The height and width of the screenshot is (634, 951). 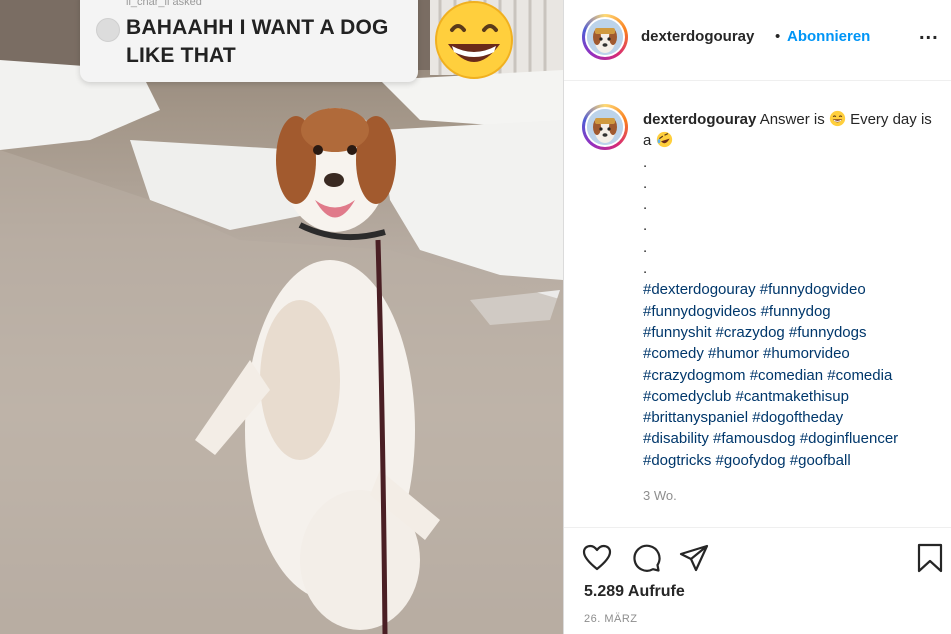 What do you see at coordinates (660, 495) in the screenshot?
I see `caption-timestamp: 3 Wo.` at bounding box center [660, 495].